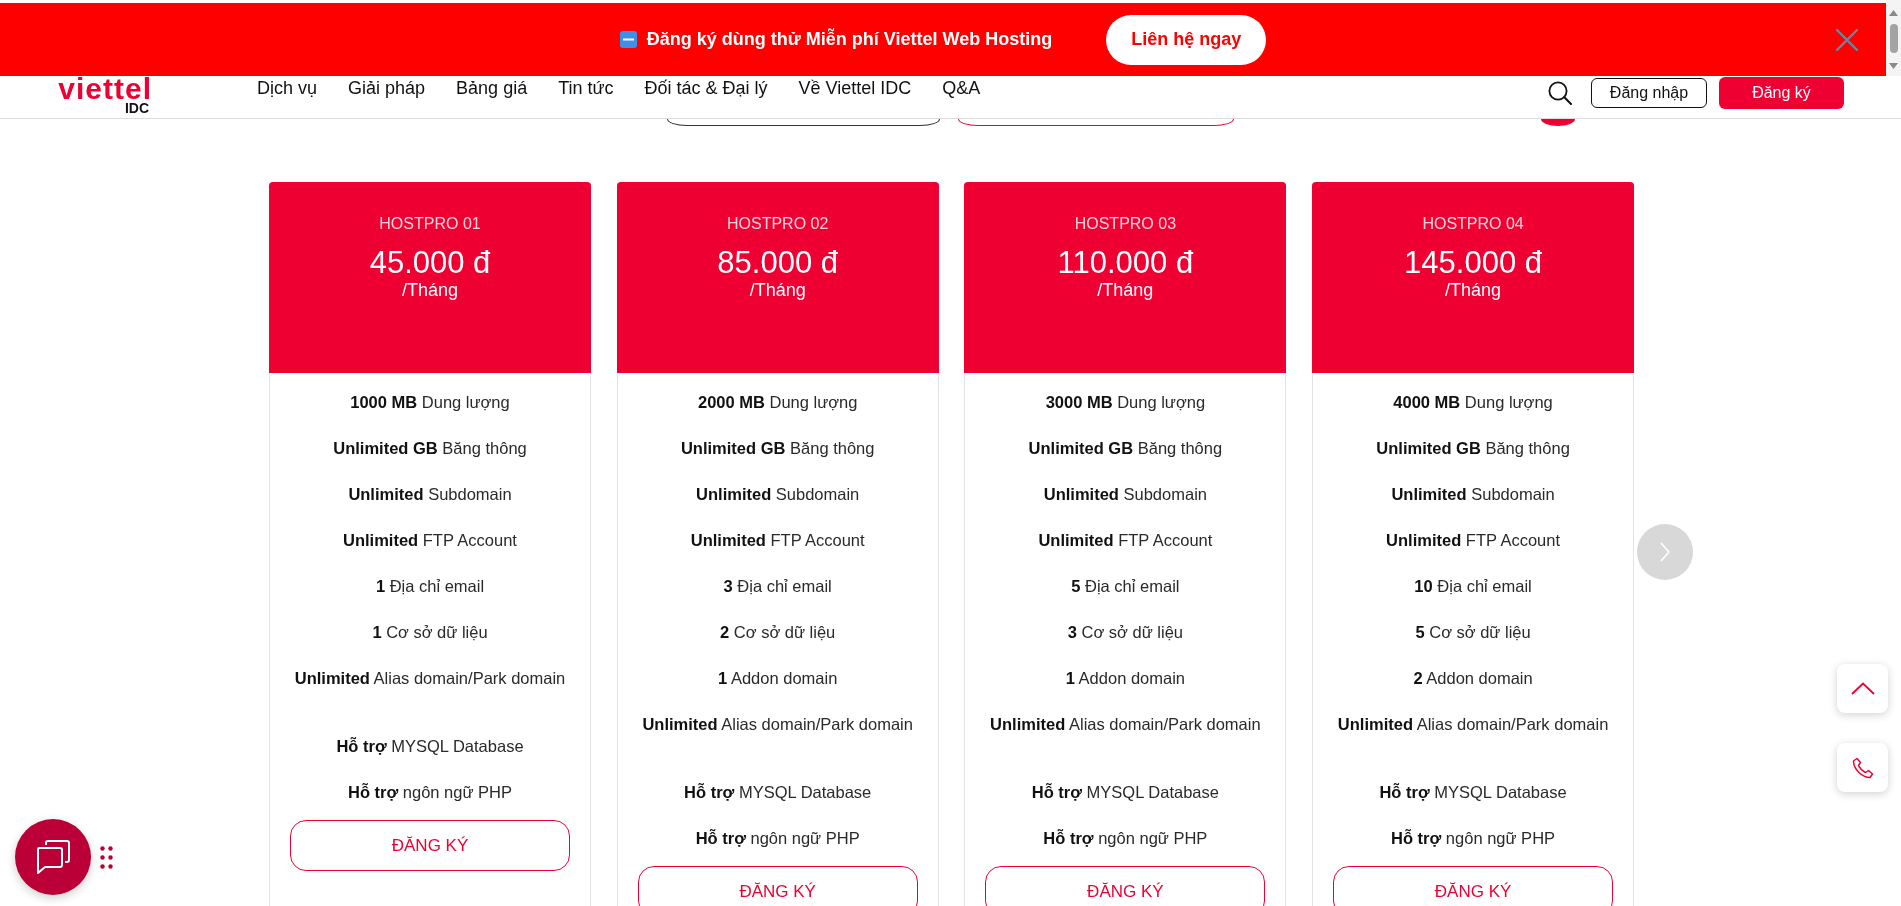 The image size is (1901, 906). I want to click on nav-link: Bảng giá, so click(492, 88).